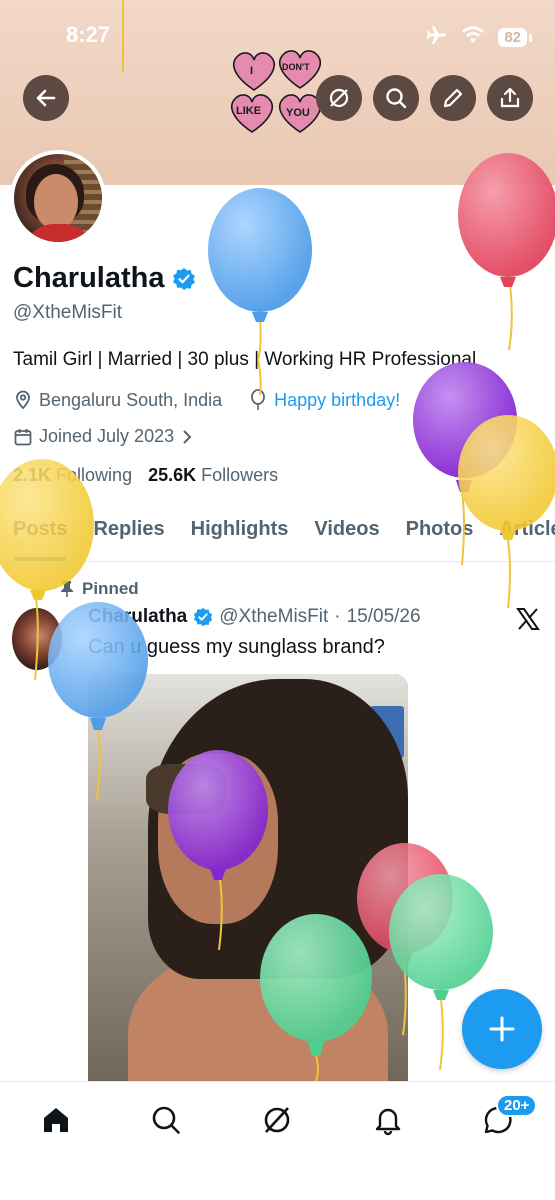 The image size is (555, 1200). Describe the element at coordinates (67, 589) in the screenshot. I see `pin-icon` at that location.